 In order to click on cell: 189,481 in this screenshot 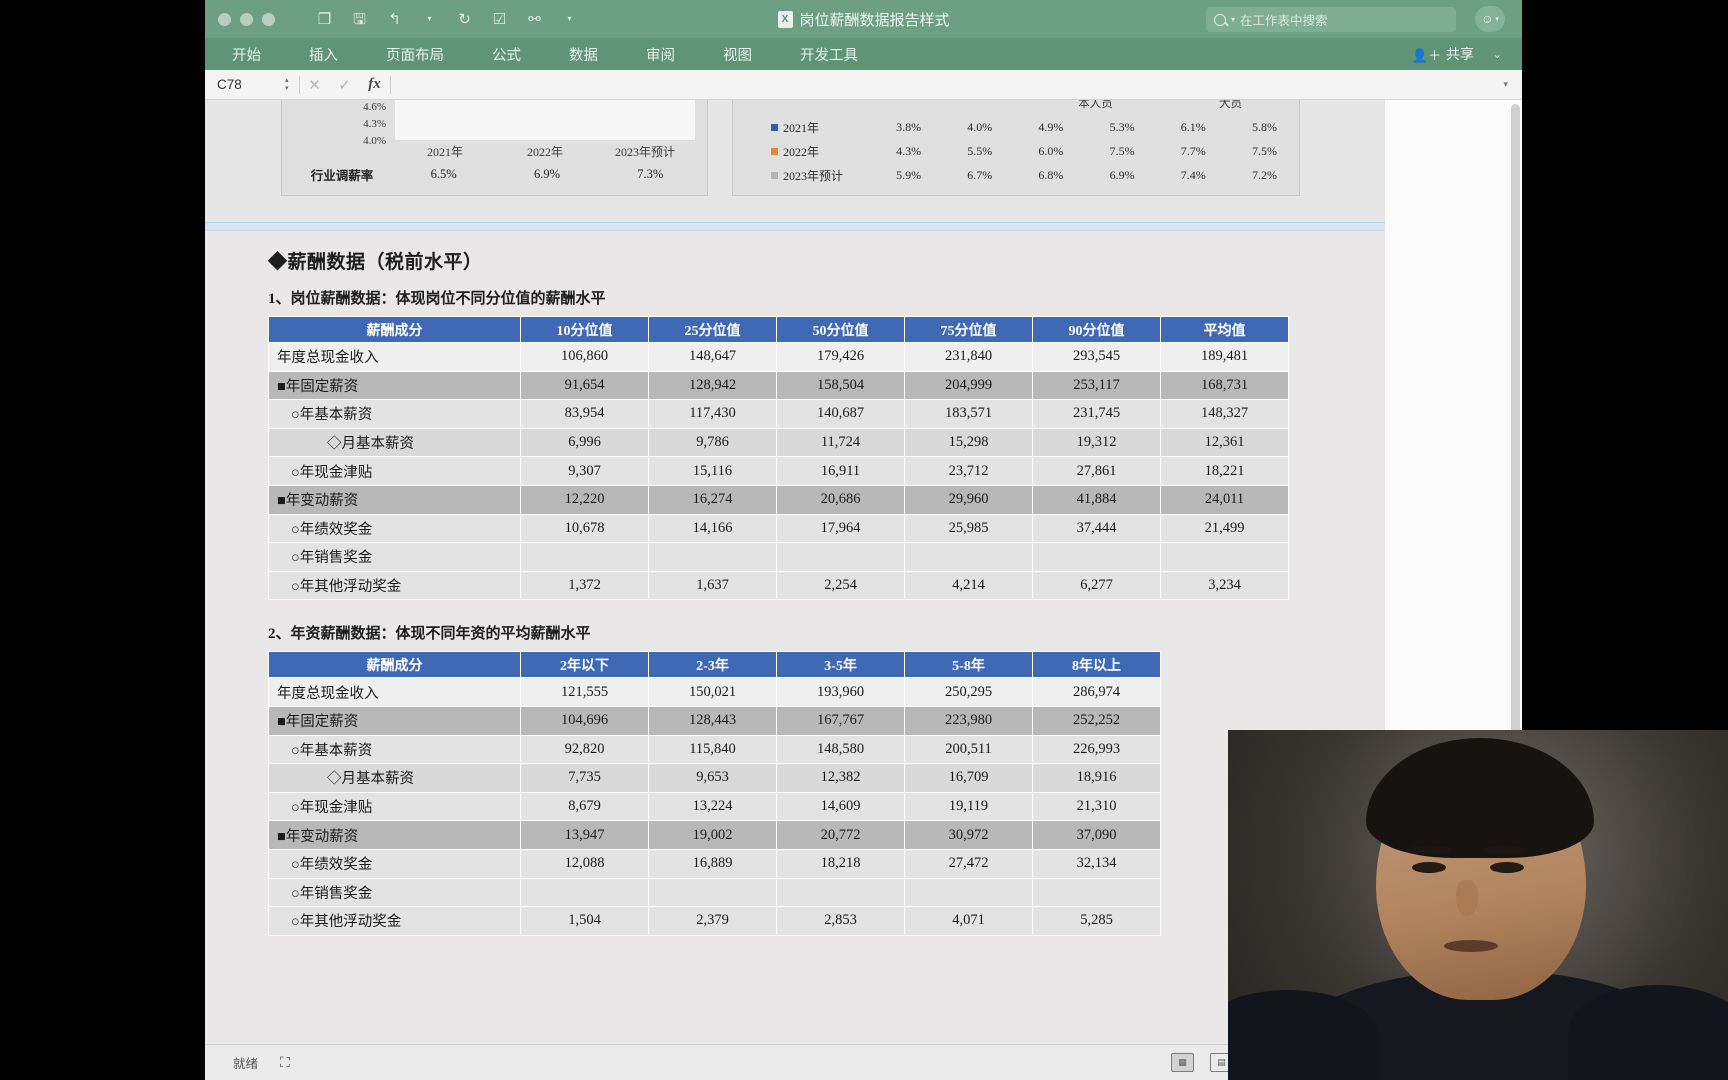, I will do `click(1224, 357)`.